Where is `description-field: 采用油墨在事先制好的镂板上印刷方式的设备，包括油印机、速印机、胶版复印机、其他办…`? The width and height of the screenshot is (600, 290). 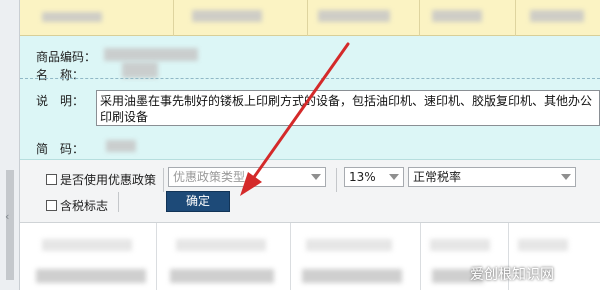
description-field: 采用油墨在事先制好的镂板上印刷方式的设备，包括油印机、速印机、胶版复印机、其他办… is located at coordinates (348, 108).